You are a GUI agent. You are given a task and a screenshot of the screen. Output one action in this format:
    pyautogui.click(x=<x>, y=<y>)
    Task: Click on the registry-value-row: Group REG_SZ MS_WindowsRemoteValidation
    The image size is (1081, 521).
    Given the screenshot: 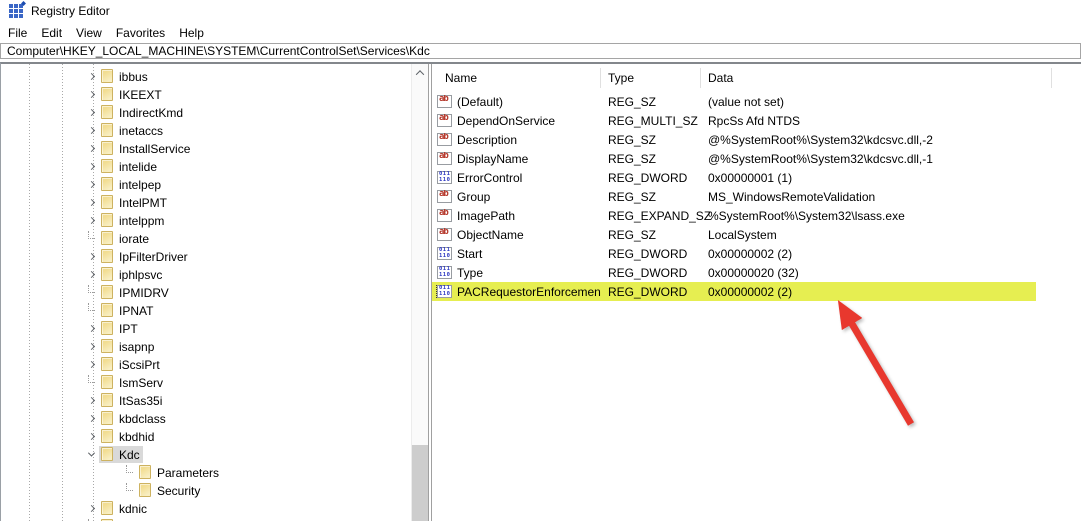 What is the action you would take?
    pyautogui.click(x=756, y=196)
    